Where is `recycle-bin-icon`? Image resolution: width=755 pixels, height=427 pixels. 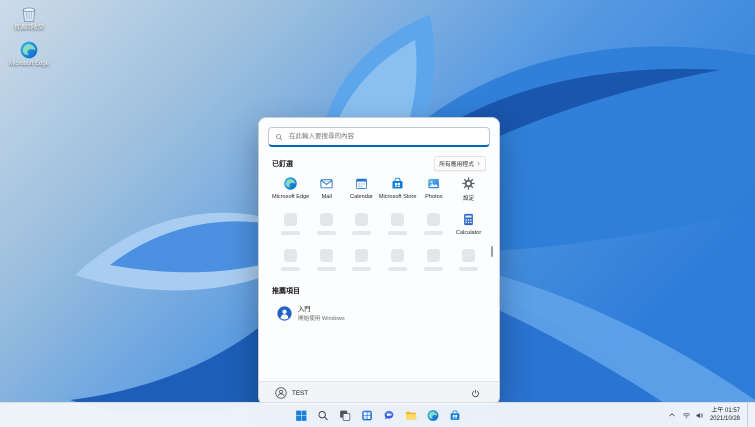 recycle-bin-icon is located at coordinates (29, 14).